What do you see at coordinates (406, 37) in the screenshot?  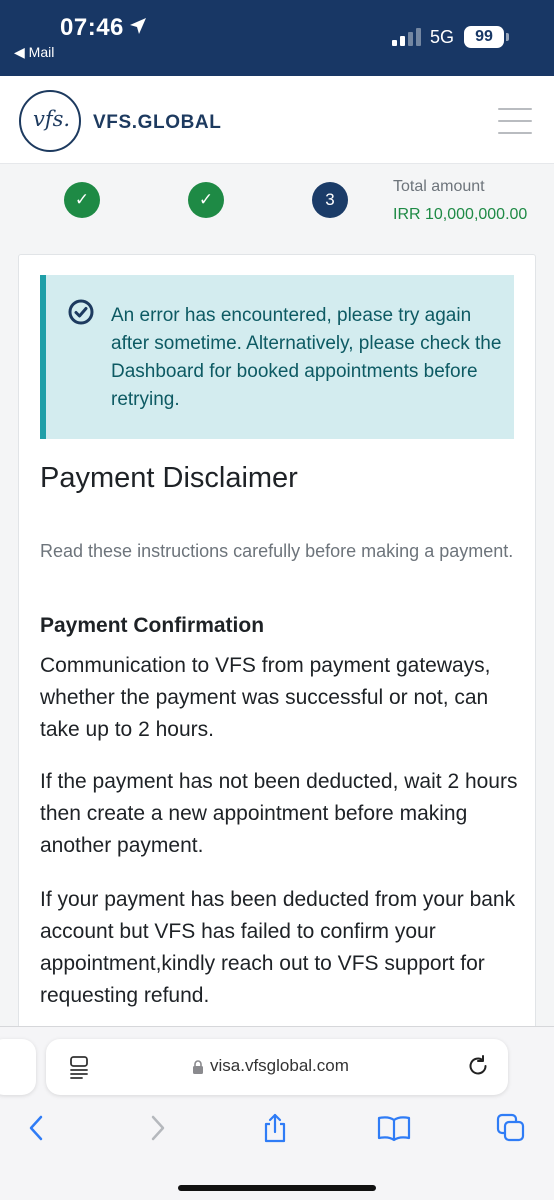 I see `cellular-signal-icon` at bounding box center [406, 37].